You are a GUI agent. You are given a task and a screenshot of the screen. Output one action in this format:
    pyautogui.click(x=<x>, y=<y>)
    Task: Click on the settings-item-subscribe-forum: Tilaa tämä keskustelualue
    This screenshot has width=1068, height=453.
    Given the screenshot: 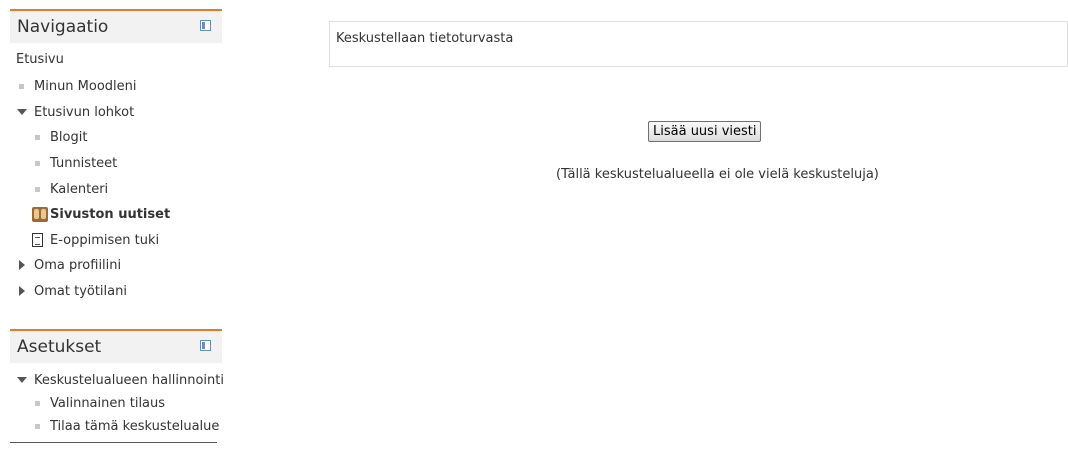 What is the action you would take?
    pyautogui.click(x=127, y=427)
    